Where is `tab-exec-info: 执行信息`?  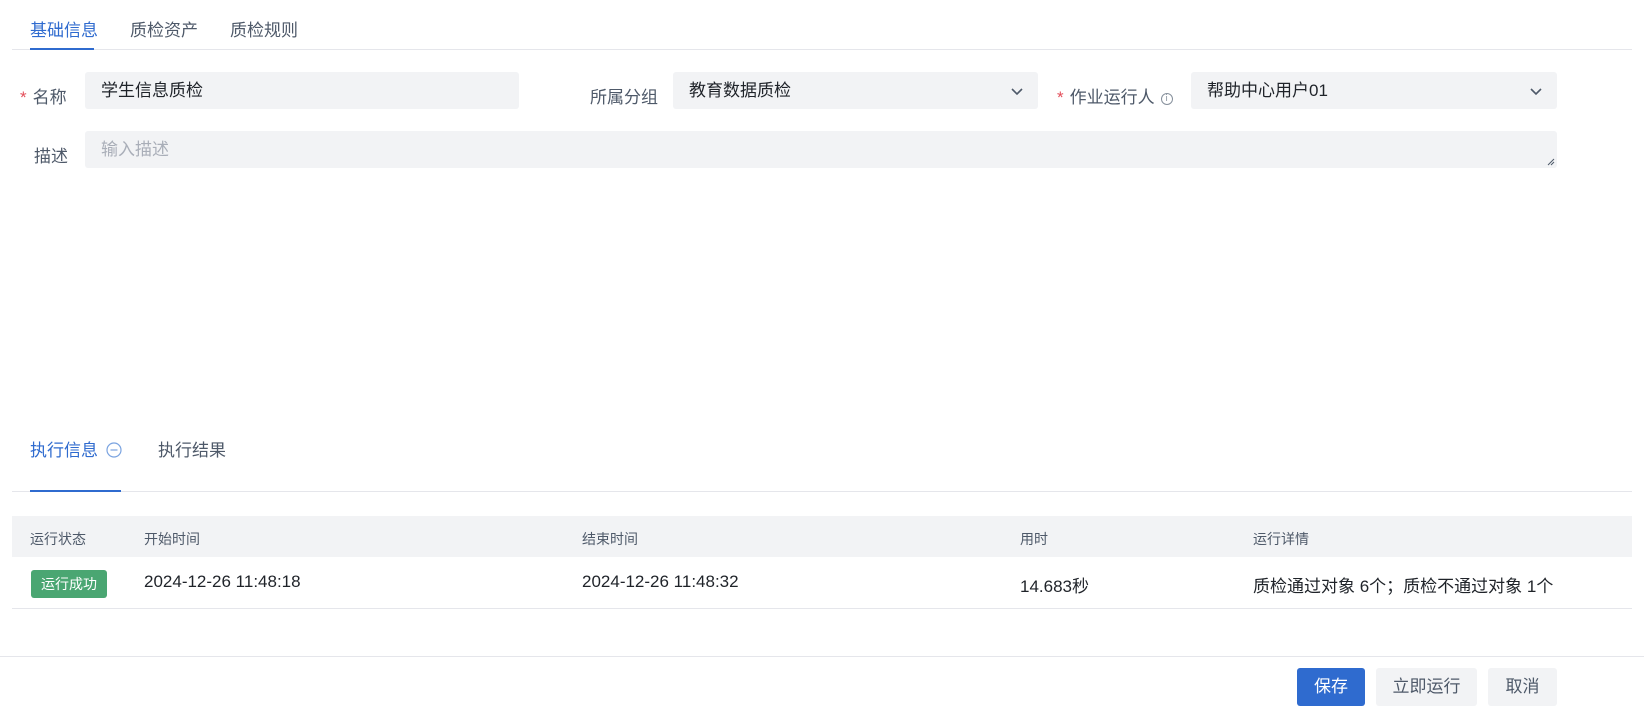 tab-exec-info: 执行信息 is located at coordinates (76, 448).